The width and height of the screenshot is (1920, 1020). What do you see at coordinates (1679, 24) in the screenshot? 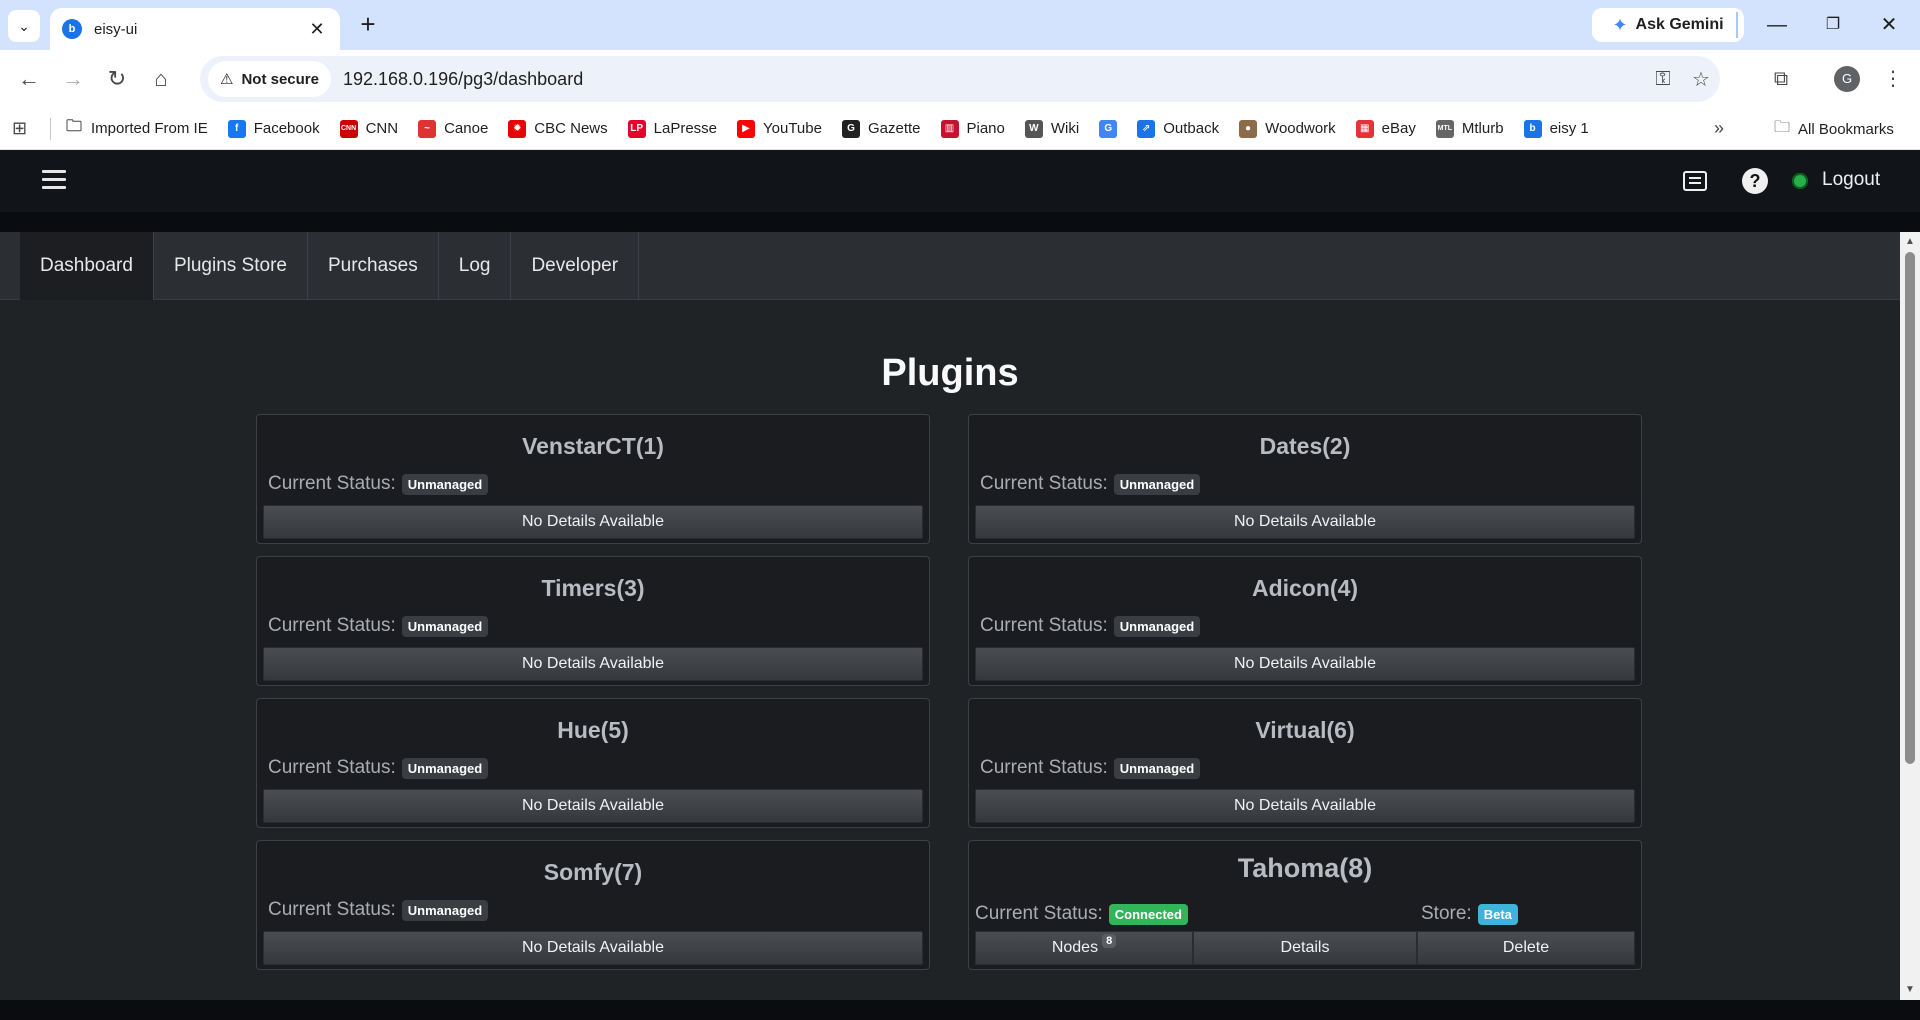
I see `ask-gemini-label: Ask Gemini` at bounding box center [1679, 24].